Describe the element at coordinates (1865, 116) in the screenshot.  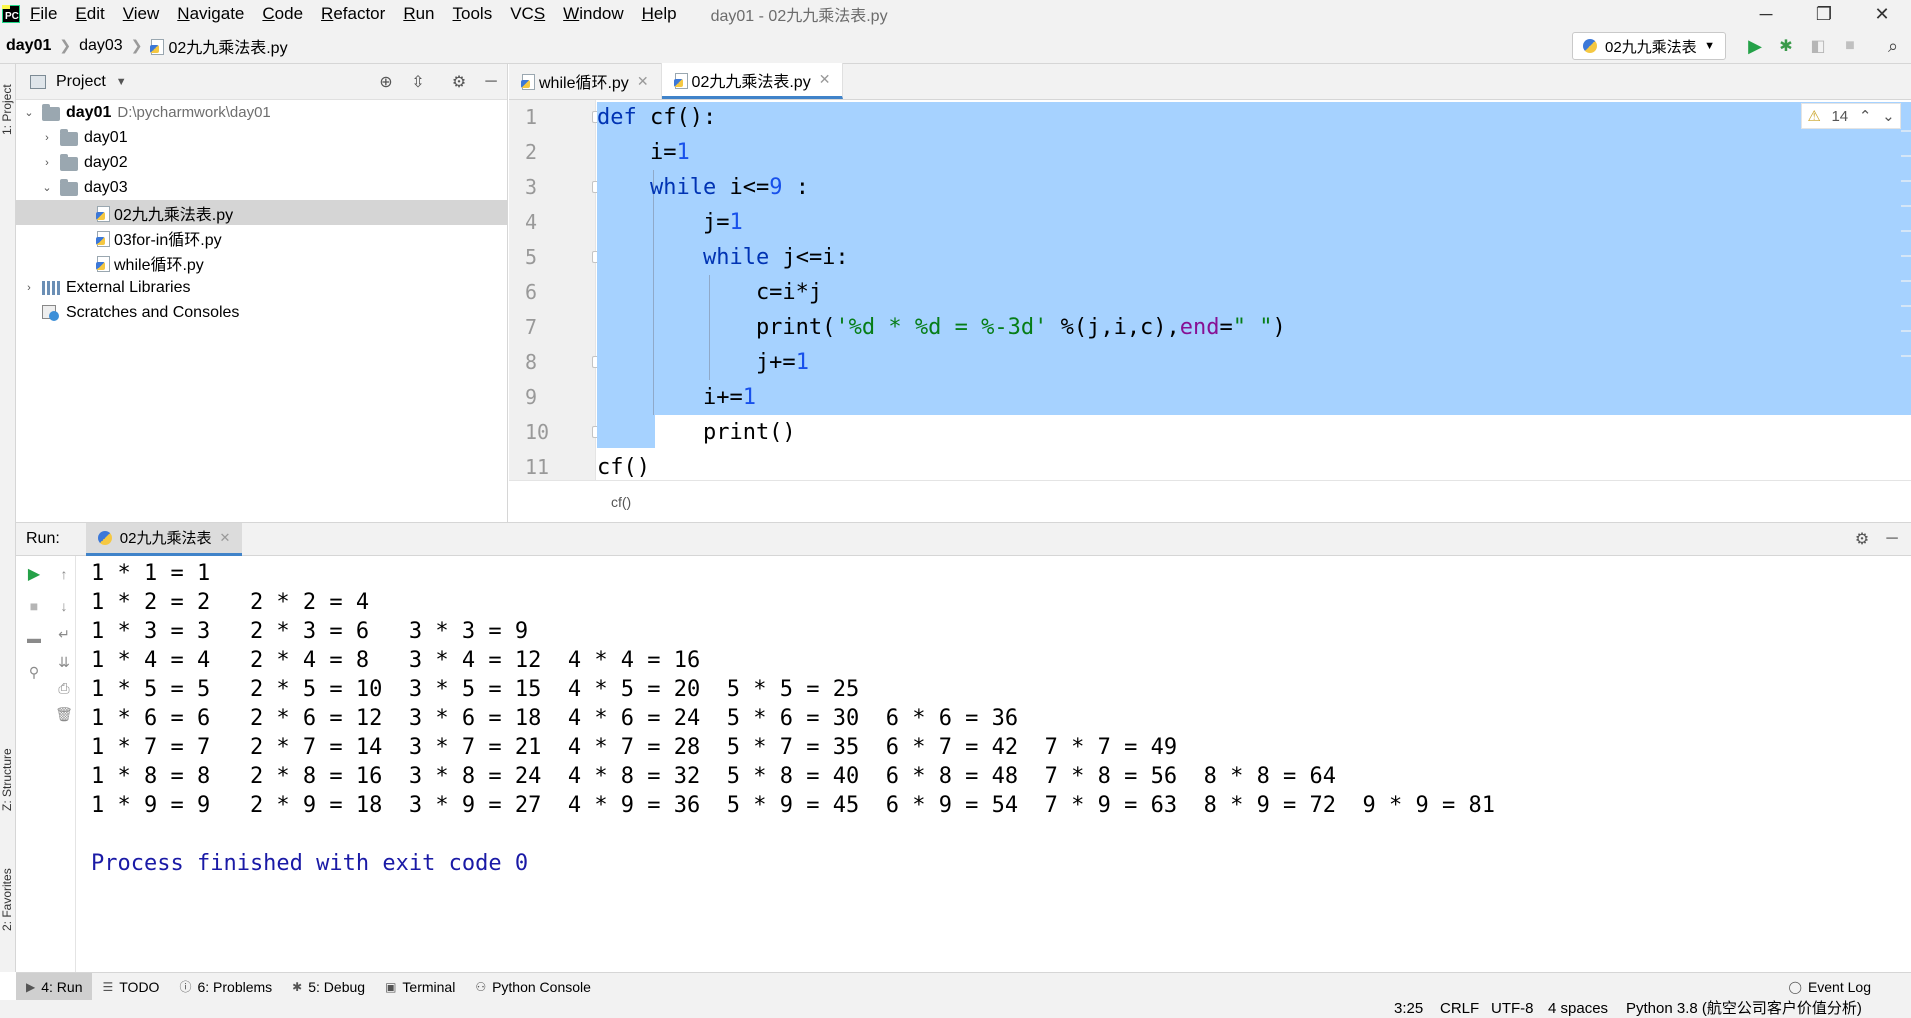
I see `chevron-up-icon: ⌃` at that location.